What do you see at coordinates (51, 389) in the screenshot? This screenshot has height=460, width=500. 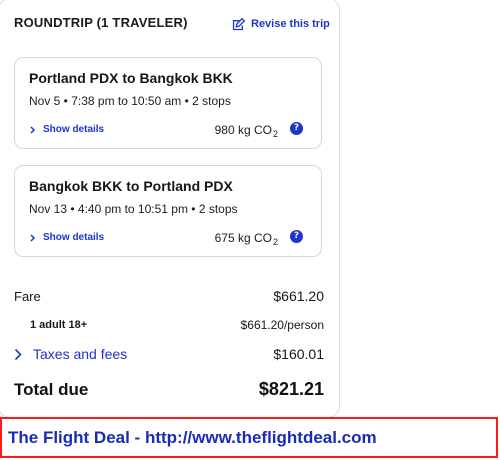 I see `total-label: Total due` at bounding box center [51, 389].